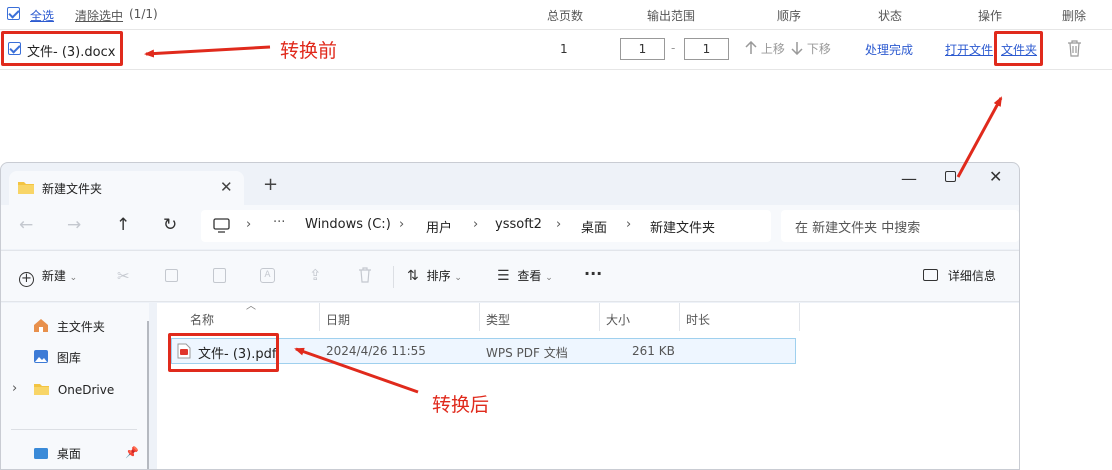 The width and height of the screenshot is (1112, 470). I want to click on highlight-output-file, so click(223, 352).